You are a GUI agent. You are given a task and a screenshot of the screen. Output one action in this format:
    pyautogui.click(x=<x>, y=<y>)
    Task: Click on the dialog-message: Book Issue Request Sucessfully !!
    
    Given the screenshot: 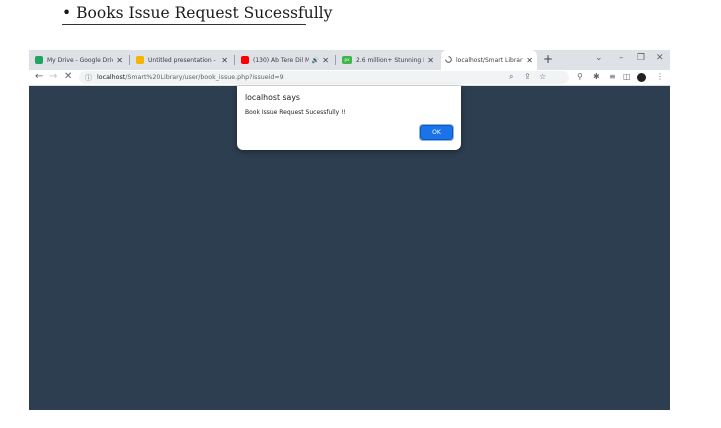 What is the action you would take?
    pyautogui.click(x=295, y=112)
    